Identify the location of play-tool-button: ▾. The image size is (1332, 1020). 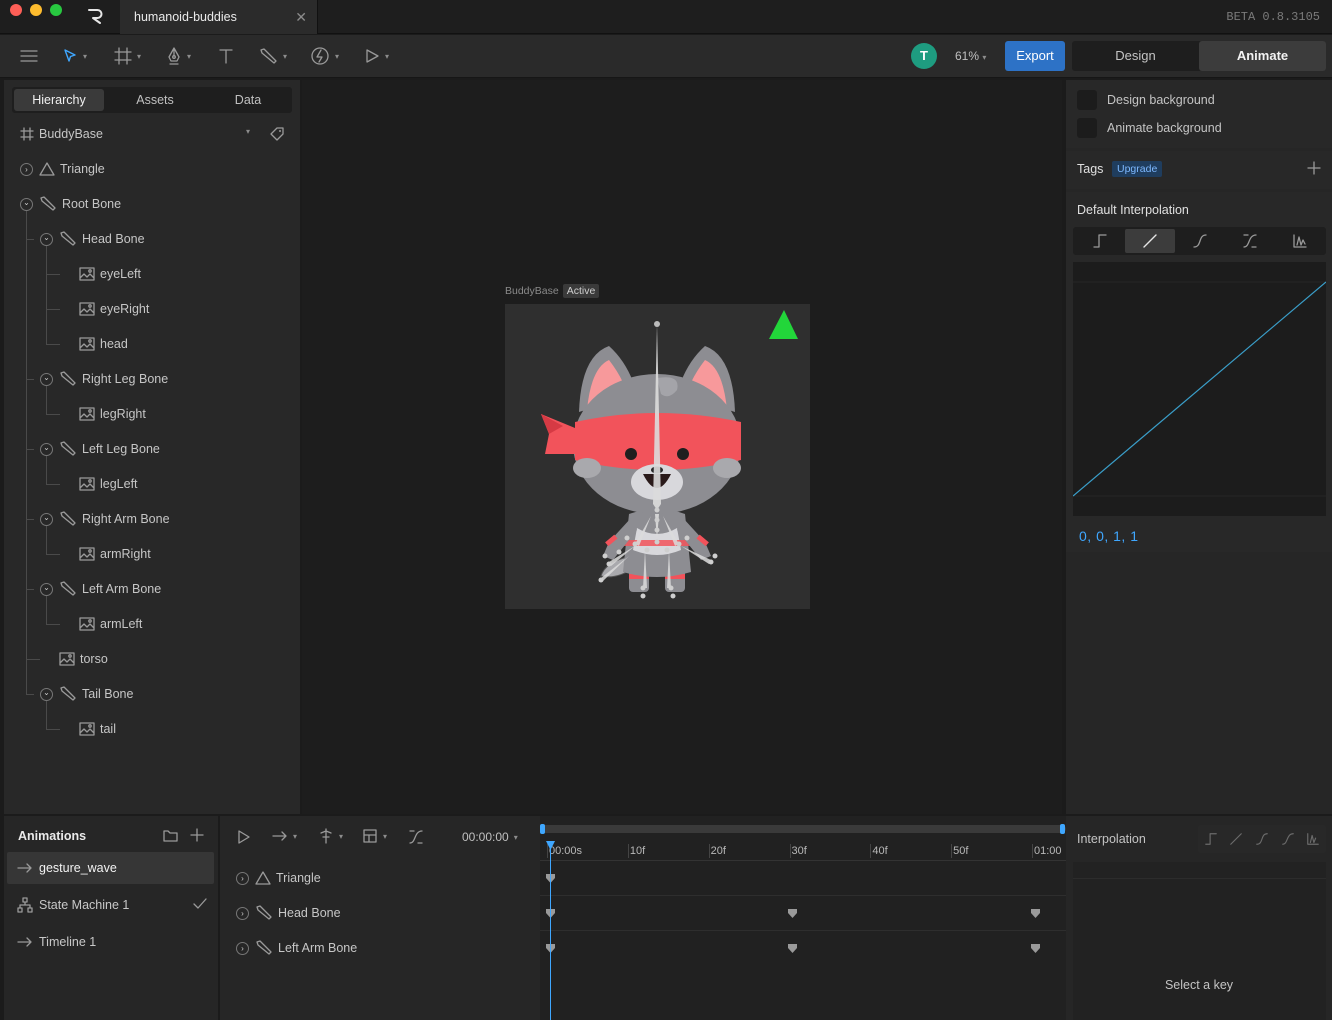
(376, 56).